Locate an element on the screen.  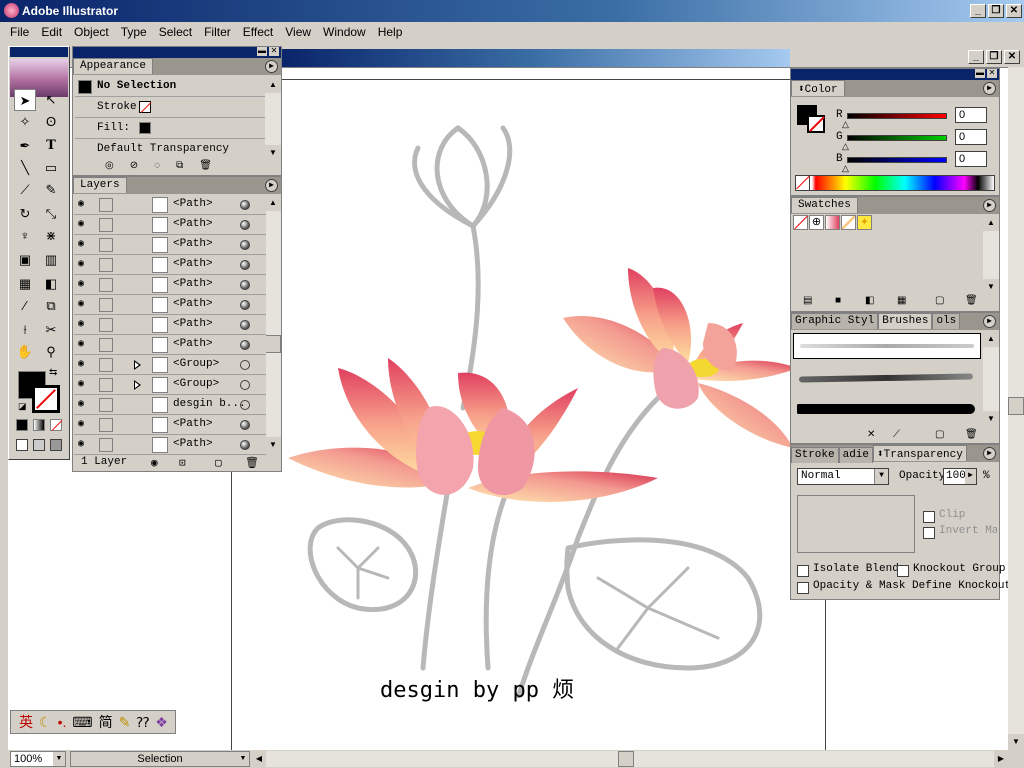
brush-item-tapered is located at coordinates (887, 410).